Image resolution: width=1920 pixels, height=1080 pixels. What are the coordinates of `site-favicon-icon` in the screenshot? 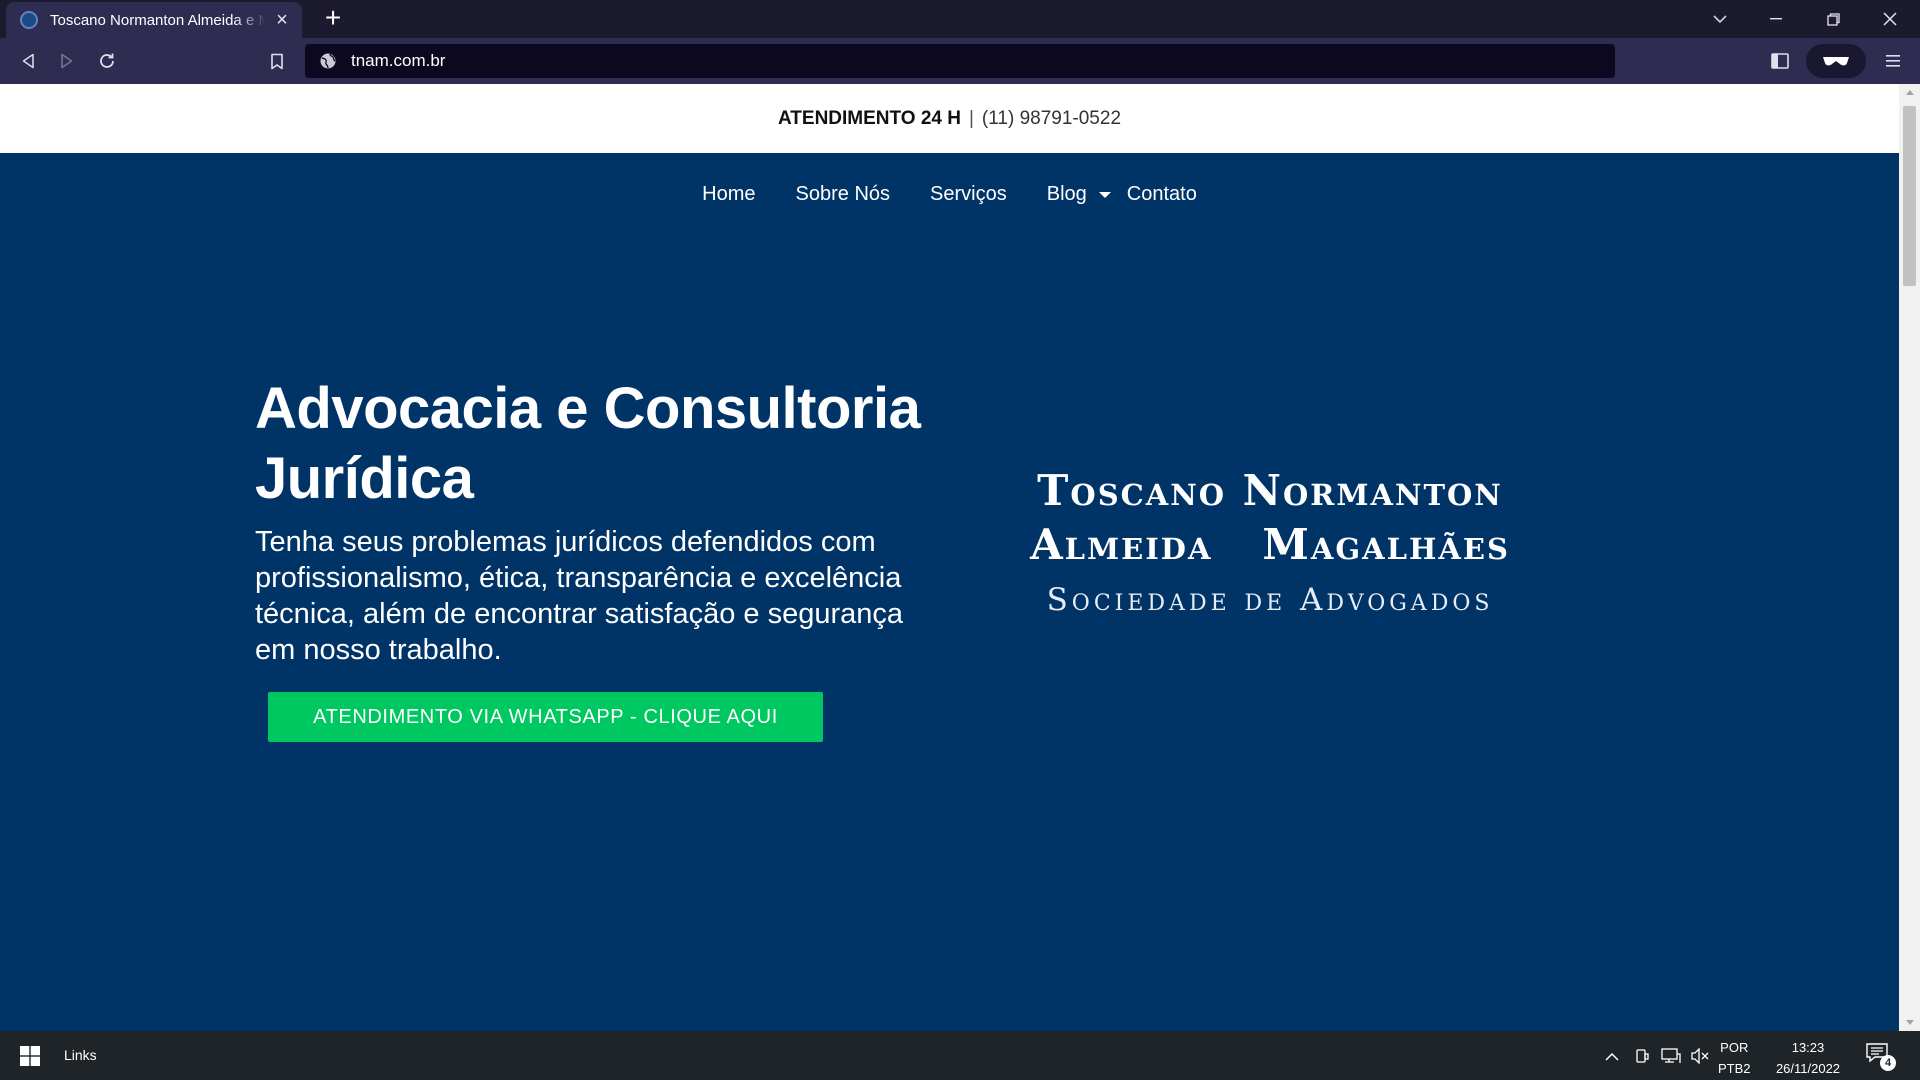 It's located at (29, 20).